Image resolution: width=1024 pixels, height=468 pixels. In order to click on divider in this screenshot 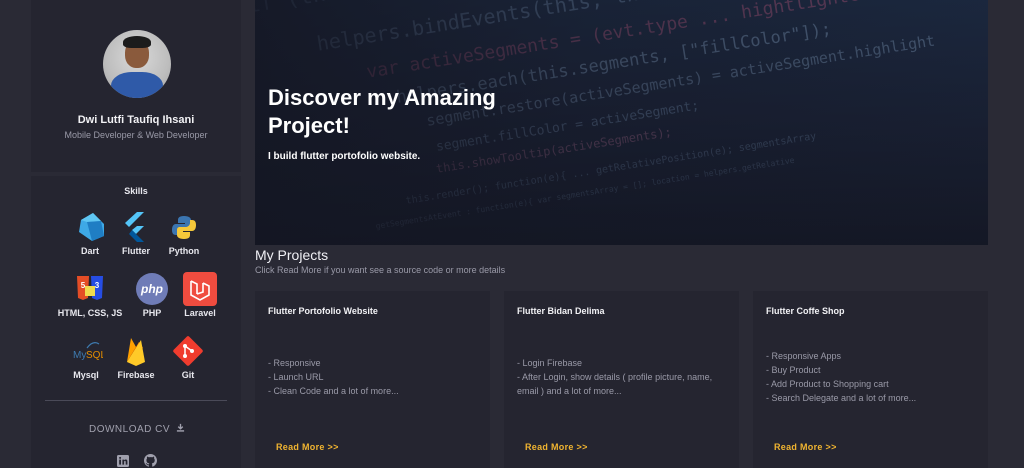, I will do `click(136, 400)`.